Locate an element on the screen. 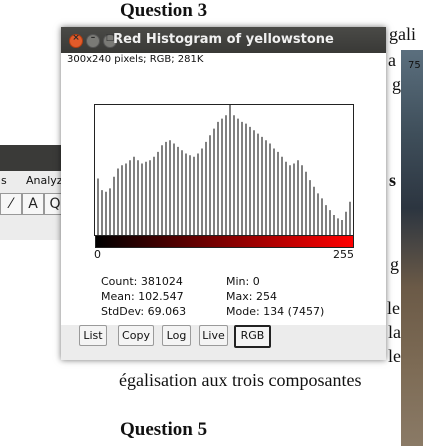 The width and height of the screenshot is (423, 446). stat-count: Count: 381024 is located at coordinates (142, 281).